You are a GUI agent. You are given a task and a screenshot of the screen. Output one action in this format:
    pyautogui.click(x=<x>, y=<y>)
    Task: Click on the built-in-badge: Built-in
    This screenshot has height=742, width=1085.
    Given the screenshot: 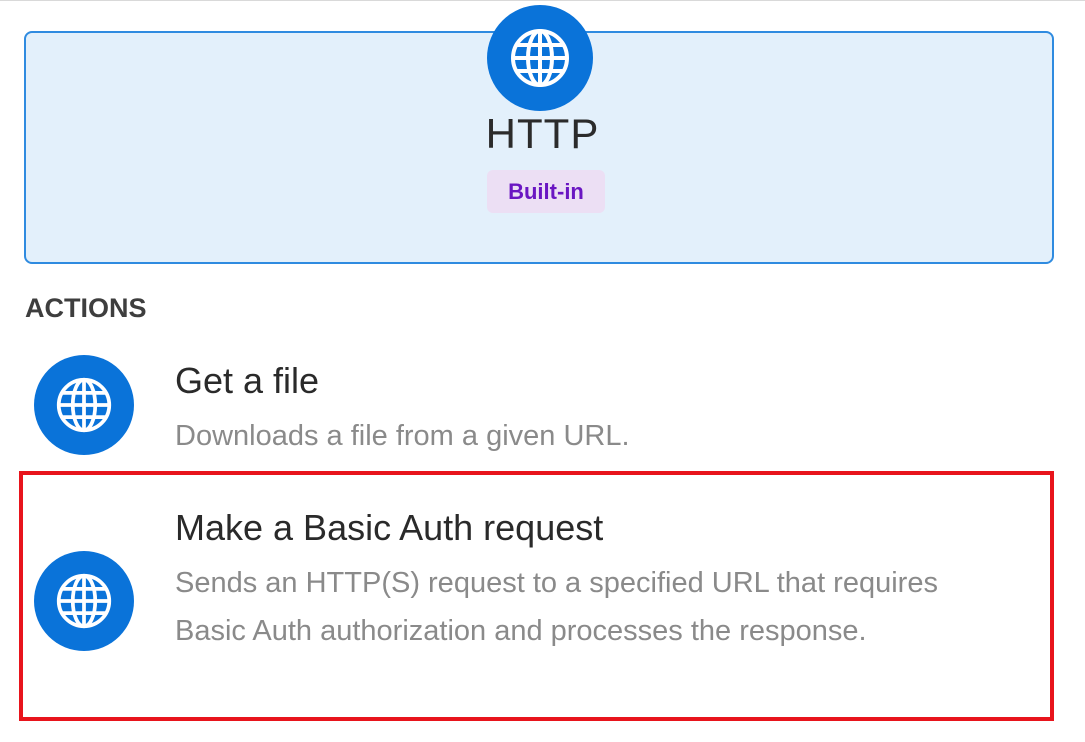 What is the action you would take?
    pyautogui.click(x=546, y=191)
    